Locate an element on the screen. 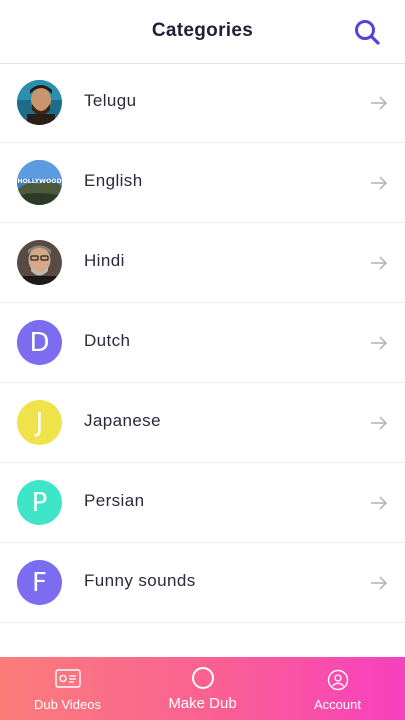 The height and width of the screenshot is (720, 405). search-button is located at coordinates (367, 32).